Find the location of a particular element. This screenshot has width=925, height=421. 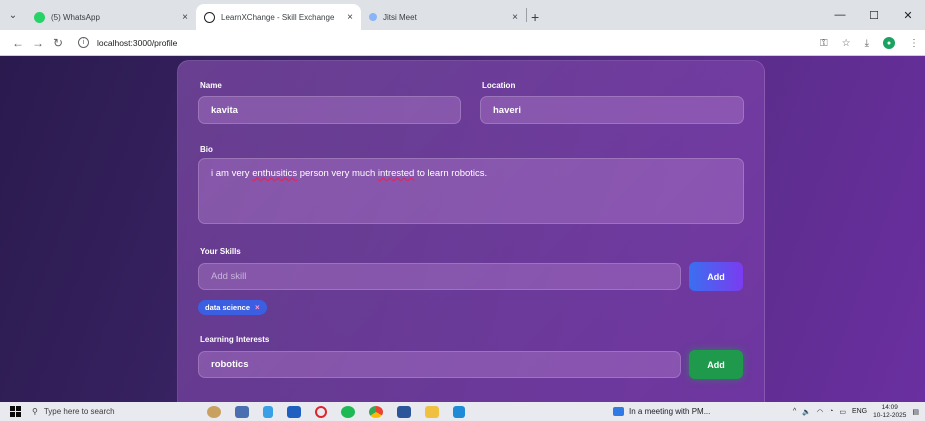

pinned-app-icon is located at coordinates (268, 411).